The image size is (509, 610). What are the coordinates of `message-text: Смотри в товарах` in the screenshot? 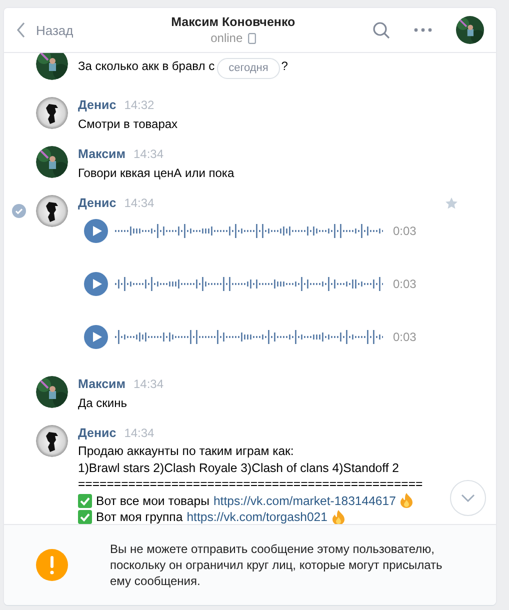 It's located at (128, 124).